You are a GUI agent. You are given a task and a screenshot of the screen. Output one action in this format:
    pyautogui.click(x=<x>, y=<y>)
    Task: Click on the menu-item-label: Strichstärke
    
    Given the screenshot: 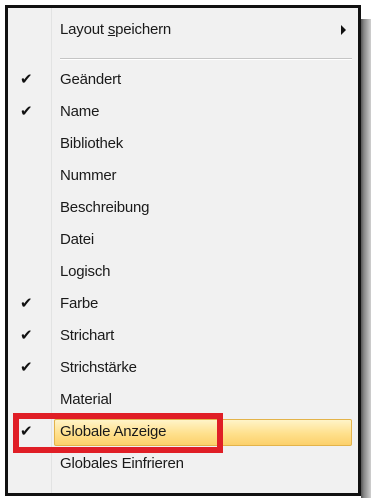 What is the action you would take?
    pyautogui.click(x=98, y=367)
    